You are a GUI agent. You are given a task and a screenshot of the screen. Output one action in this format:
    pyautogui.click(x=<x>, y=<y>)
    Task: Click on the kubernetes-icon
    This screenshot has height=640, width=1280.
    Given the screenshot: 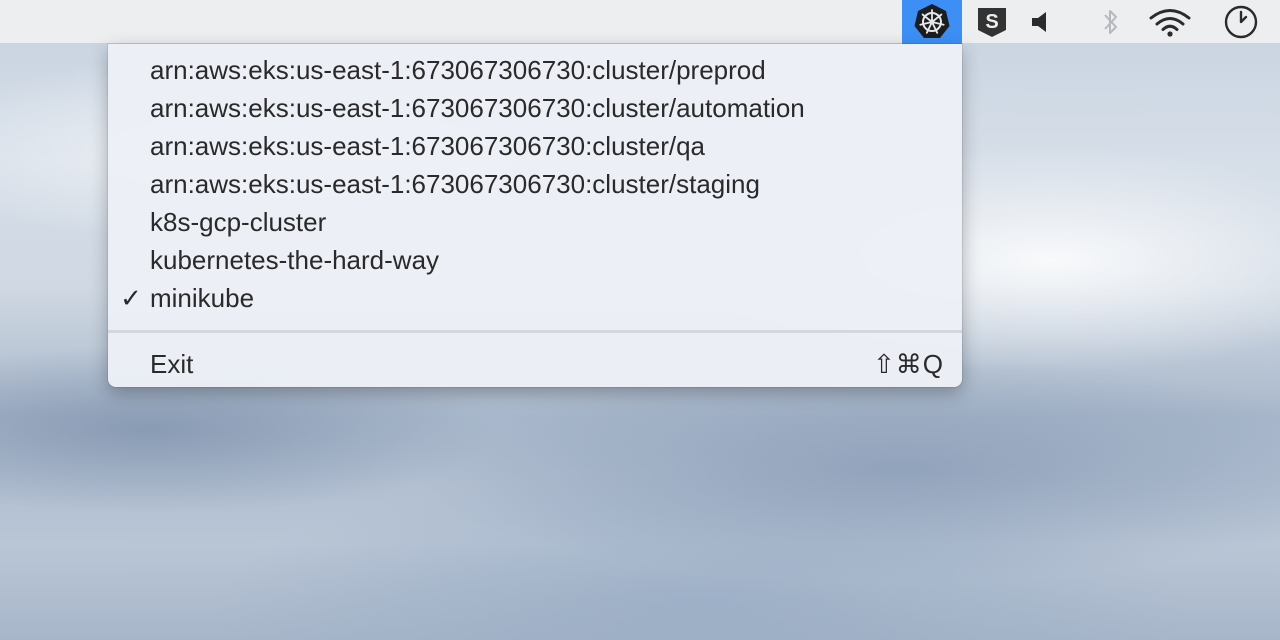 What is the action you would take?
    pyautogui.click(x=932, y=21)
    